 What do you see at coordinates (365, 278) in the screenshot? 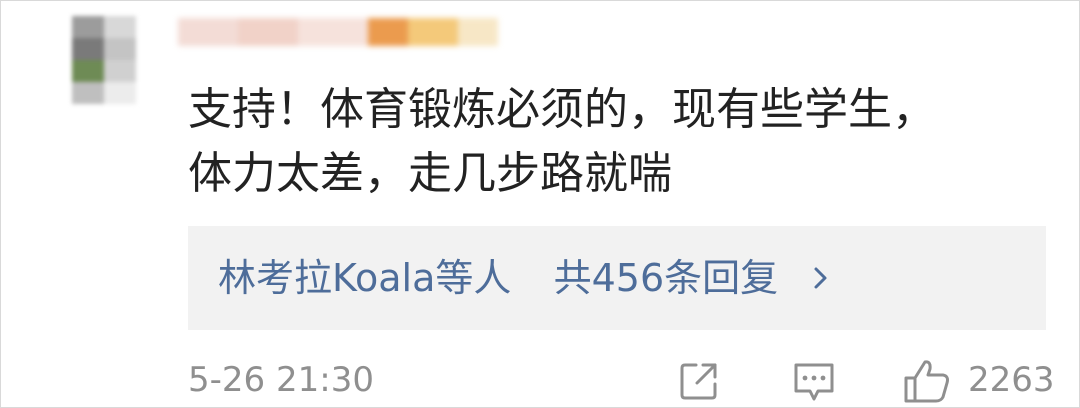
I see `reply-users: 林考拉Koala等人` at bounding box center [365, 278].